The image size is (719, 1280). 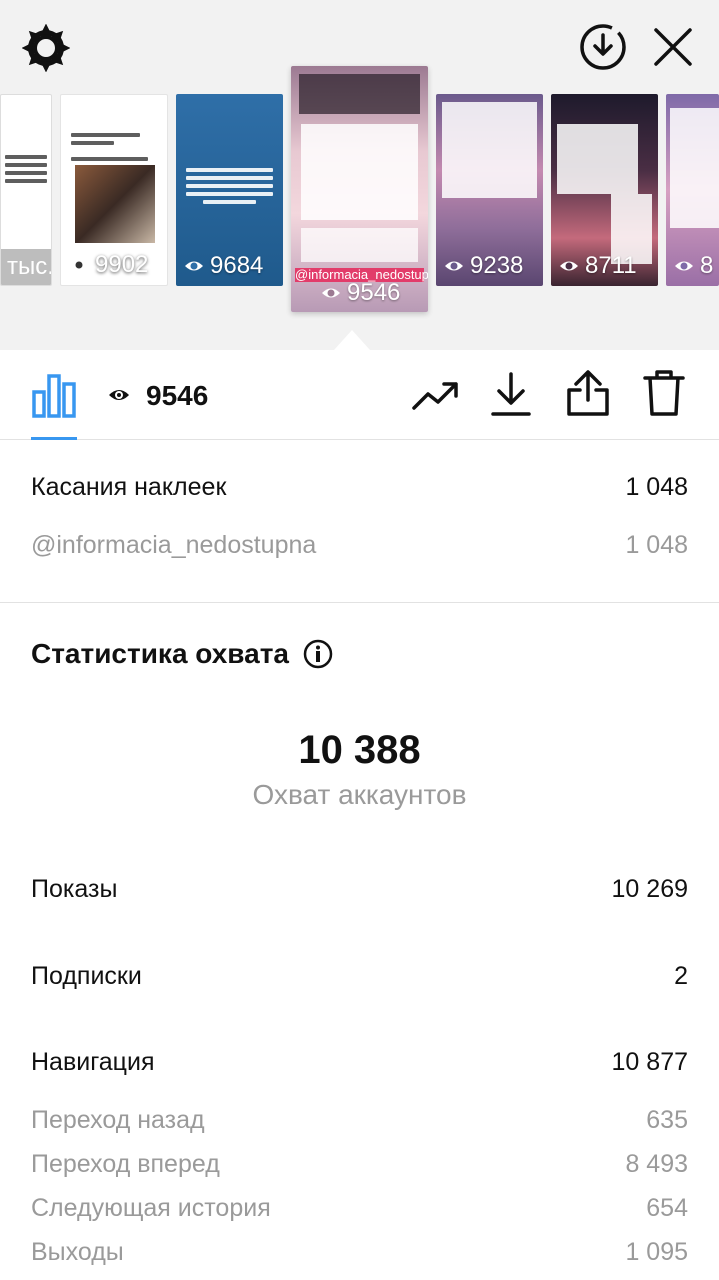 I want to click on story-views: 8711, so click(x=611, y=265).